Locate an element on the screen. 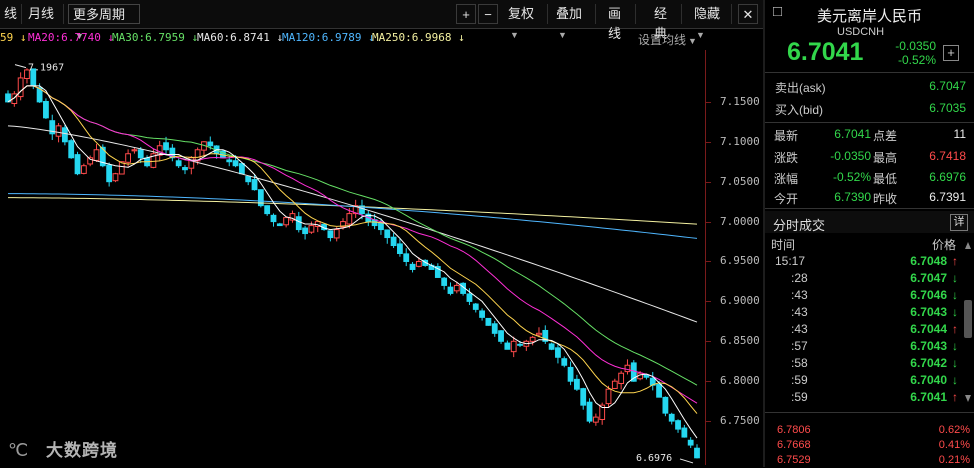 This screenshot has width=974, height=468. zoom-in-button: + is located at coordinates (466, 14).